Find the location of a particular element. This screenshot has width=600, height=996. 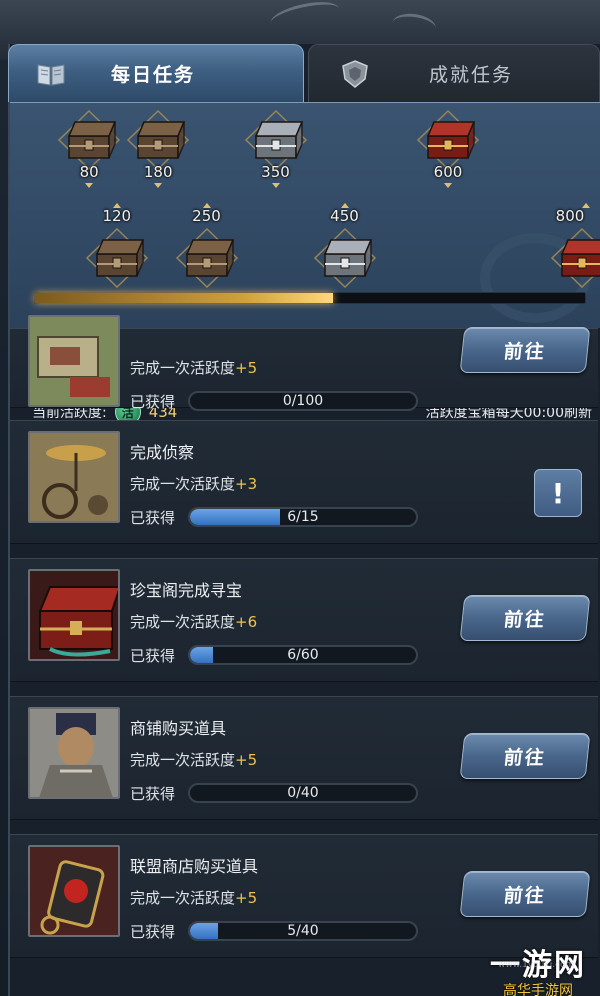

task-title: 完成侦察 is located at coordinates (162, 452).